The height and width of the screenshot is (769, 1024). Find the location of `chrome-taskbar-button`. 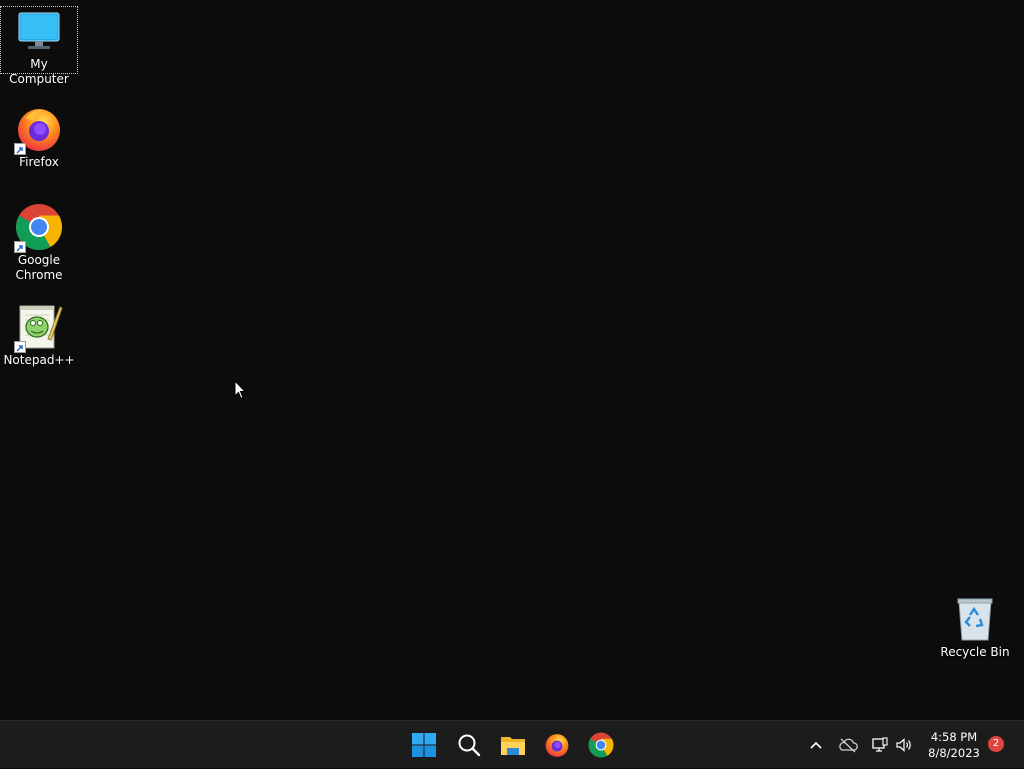

chrome-taskbar-button is located at coordinates (601, 745).